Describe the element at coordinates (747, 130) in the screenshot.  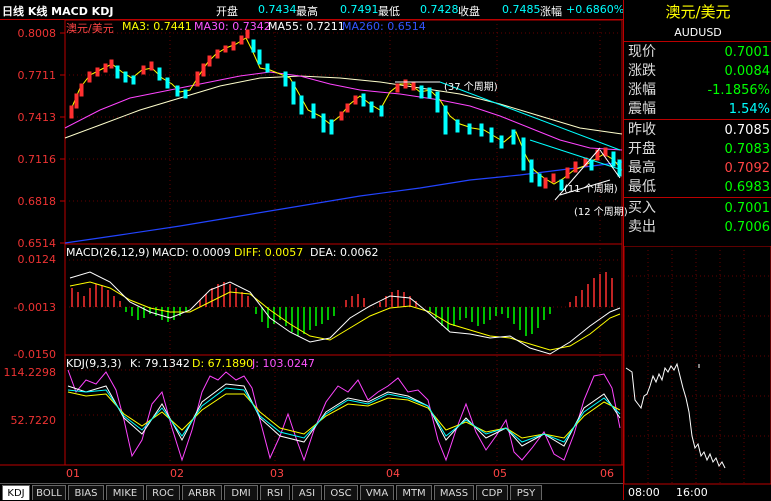
I see `quote-row-value: 0.7085` at that location.